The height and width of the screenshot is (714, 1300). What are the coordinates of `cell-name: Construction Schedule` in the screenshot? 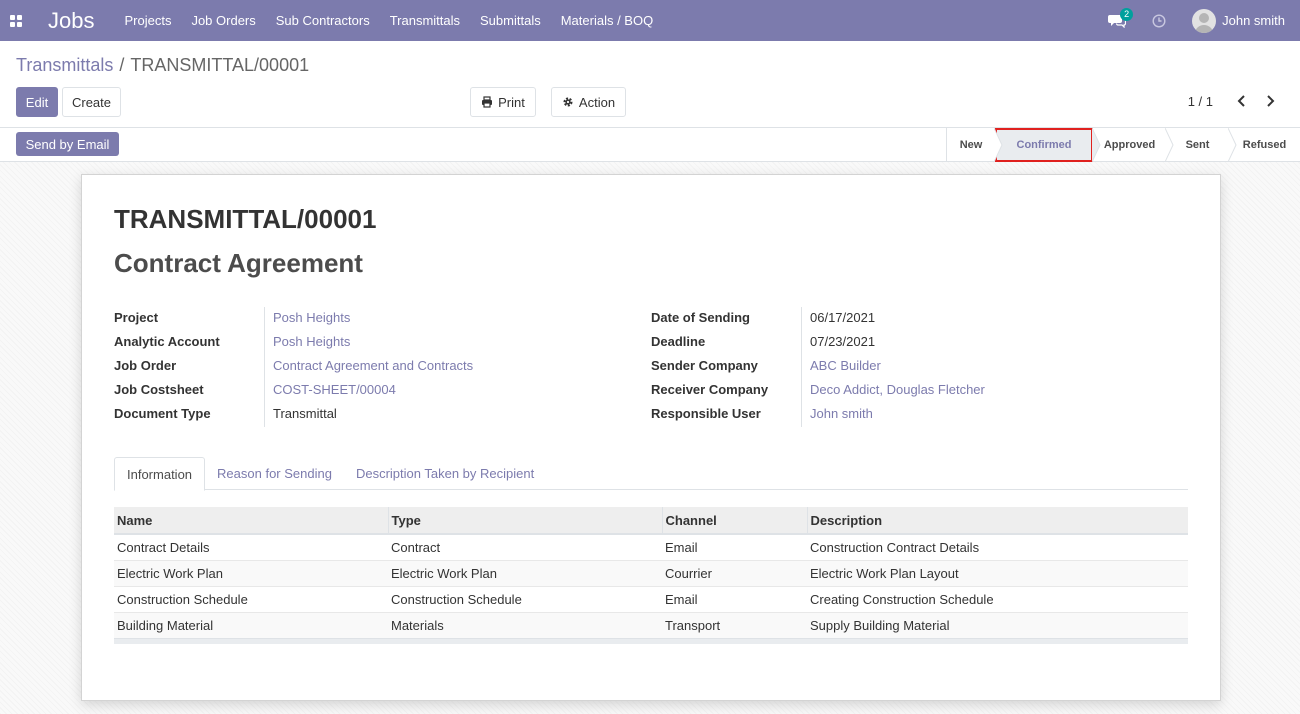 It's located at (251, 598).